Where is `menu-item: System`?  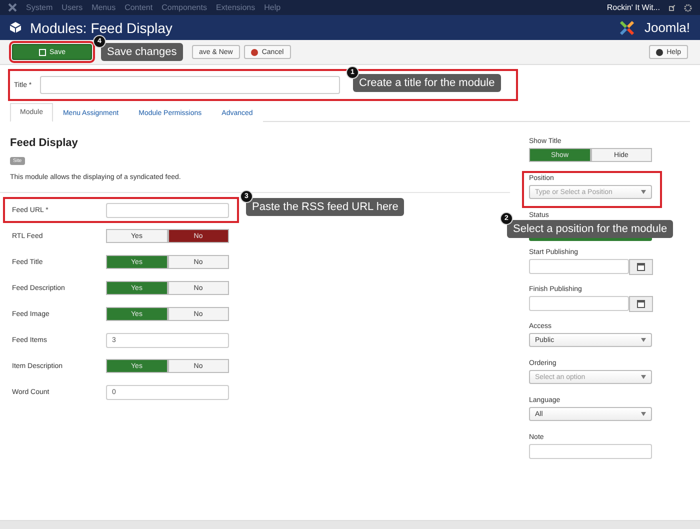 menu-item: System is located at coordinates (39, 7).